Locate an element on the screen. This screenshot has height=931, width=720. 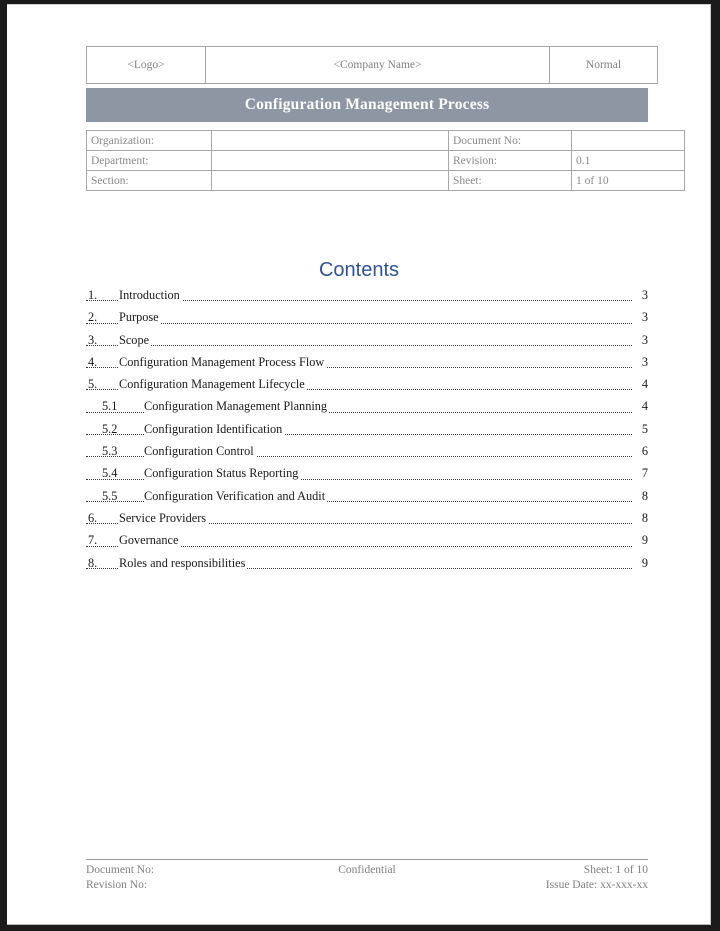
toc-entry-number: 1. is located at coordinates (93, 295).